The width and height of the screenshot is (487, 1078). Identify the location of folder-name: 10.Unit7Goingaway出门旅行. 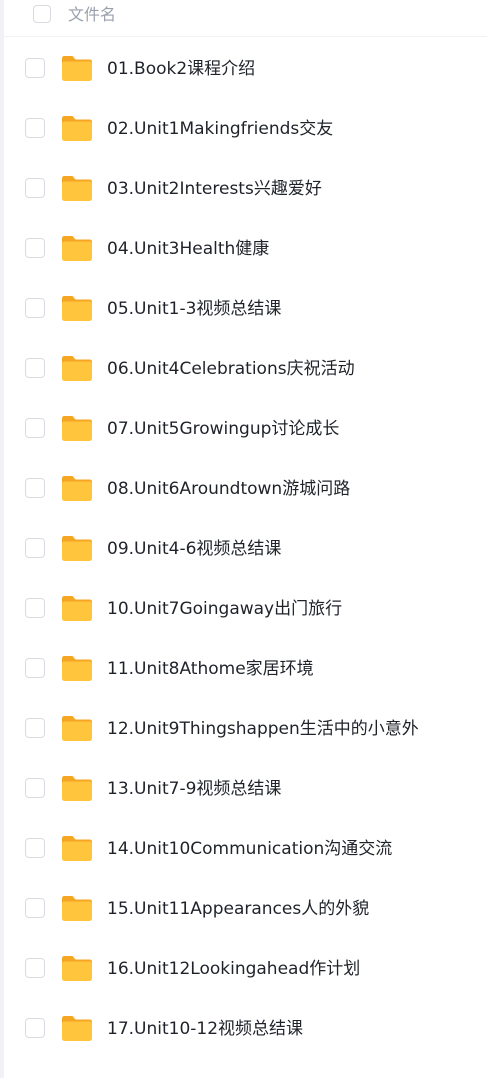
(224, 609).